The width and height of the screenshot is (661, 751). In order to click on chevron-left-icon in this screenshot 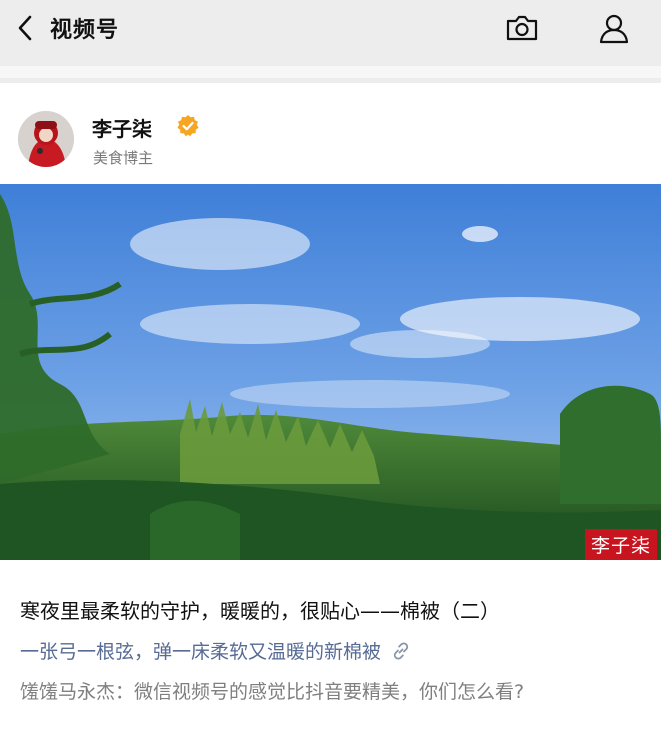, I will do `click(25, 28)`.